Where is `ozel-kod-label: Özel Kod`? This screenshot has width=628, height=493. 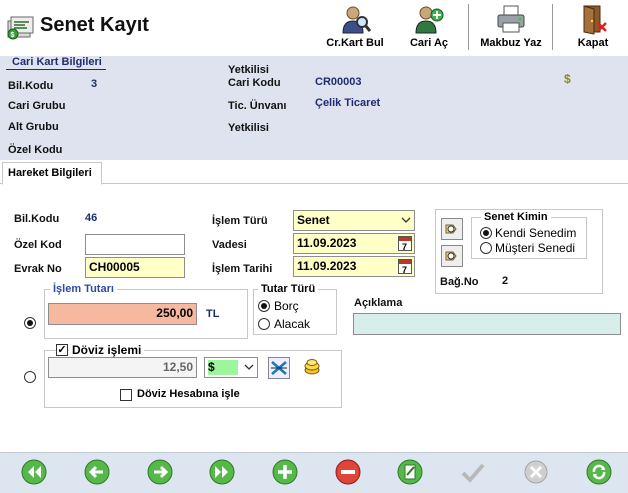 ozel-kod-label: Özel Kod is located at coordinates (38, 245).